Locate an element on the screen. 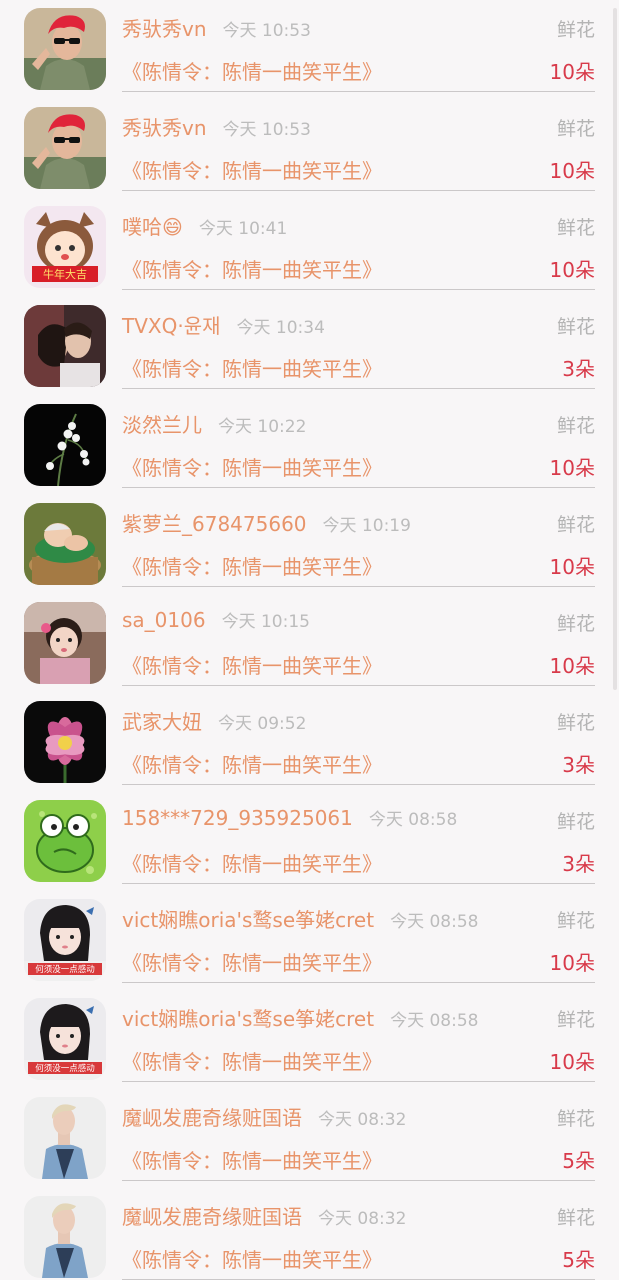  user-name: 噗哈😄 is located at coordinates (152, 227).